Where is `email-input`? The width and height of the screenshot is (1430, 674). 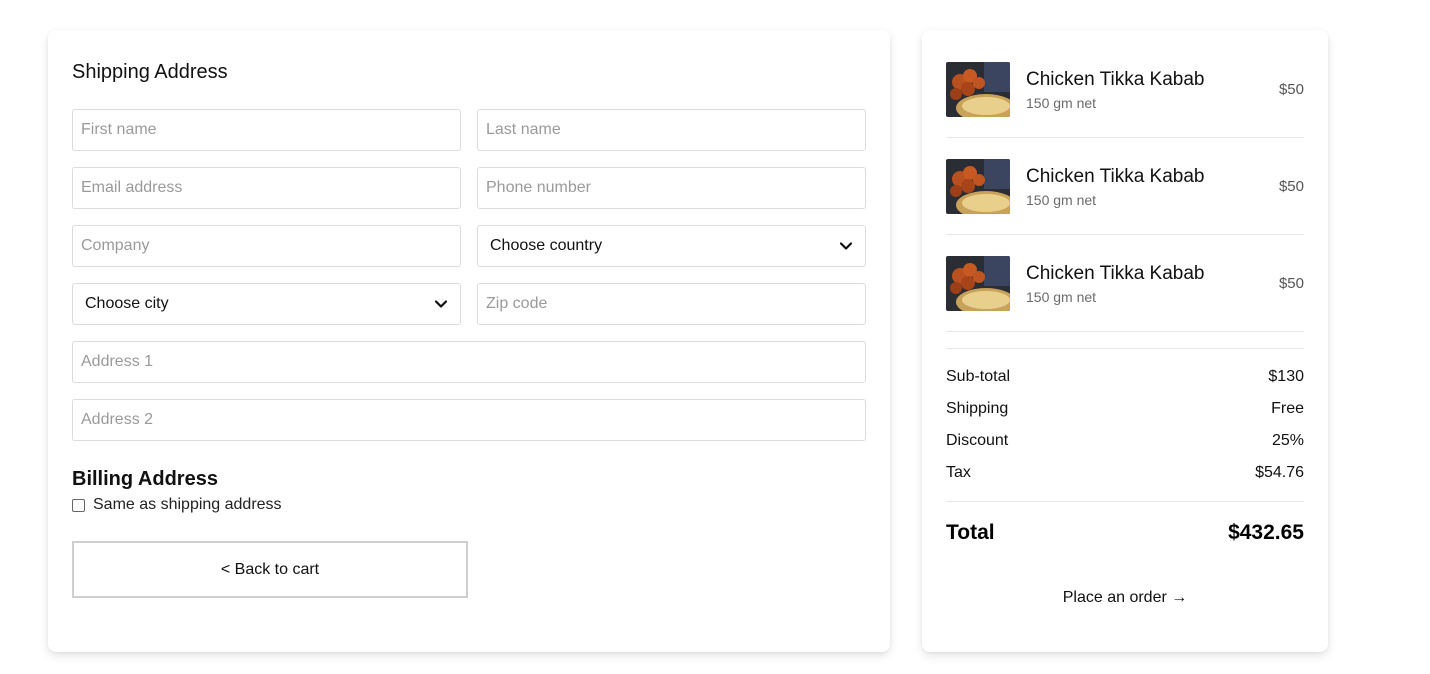 email-input is located at coordinates (266, 188).